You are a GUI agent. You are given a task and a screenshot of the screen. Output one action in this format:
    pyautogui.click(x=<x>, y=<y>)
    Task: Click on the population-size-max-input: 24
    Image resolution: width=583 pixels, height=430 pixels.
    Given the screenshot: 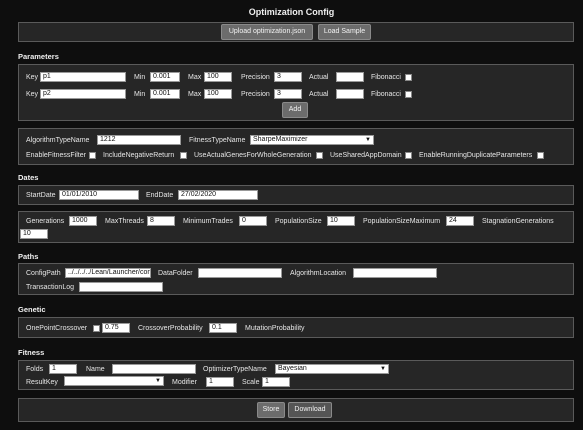 What is the action you would take?
    pyautogui.click(x=460, y=221)
    